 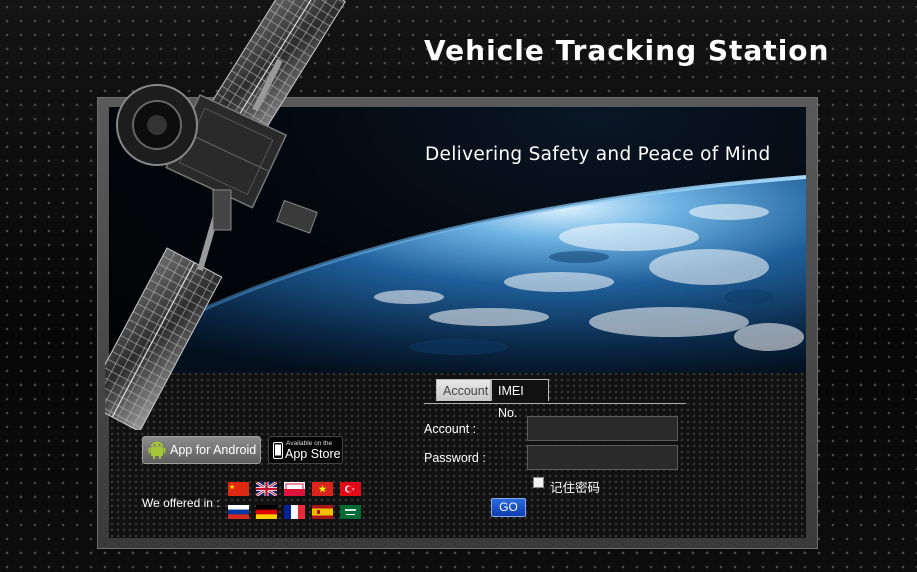 I want to click on france-flag, so click(x=294, y=512).